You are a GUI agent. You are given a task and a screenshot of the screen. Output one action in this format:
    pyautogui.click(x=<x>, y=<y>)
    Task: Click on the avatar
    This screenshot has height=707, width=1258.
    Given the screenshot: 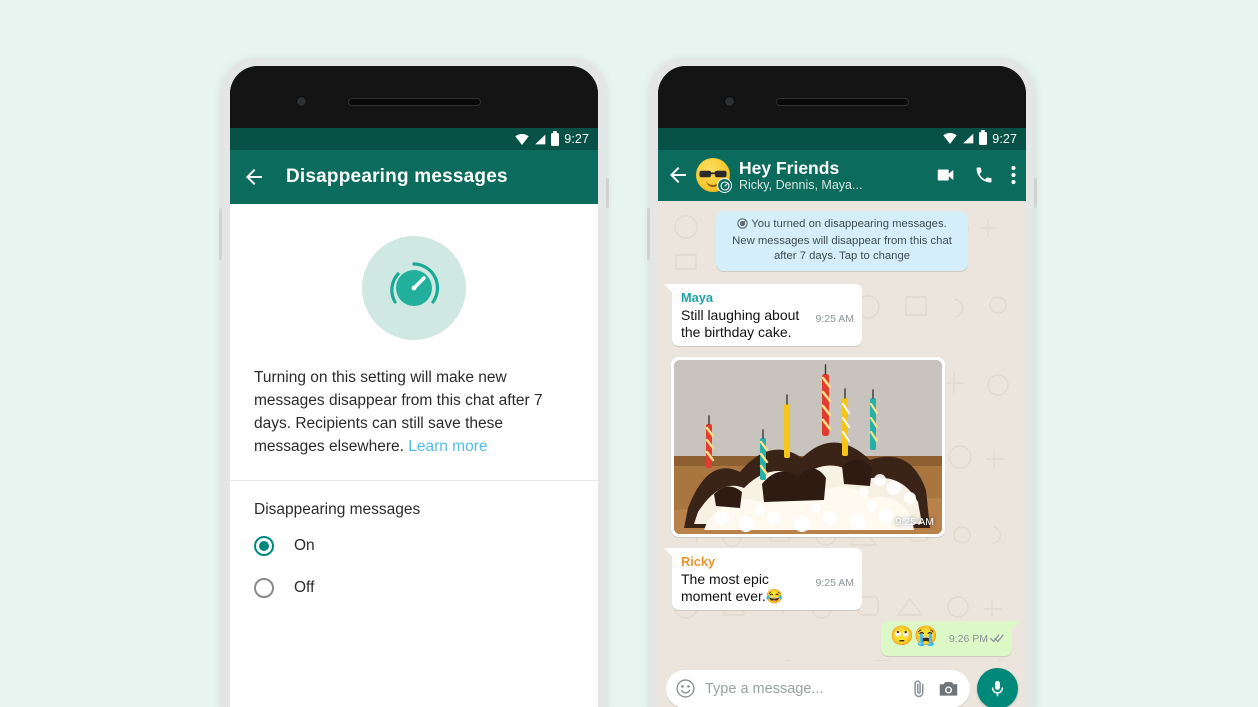 What is the action you would take?
    pyautogui.click(x=714, y=176)
    